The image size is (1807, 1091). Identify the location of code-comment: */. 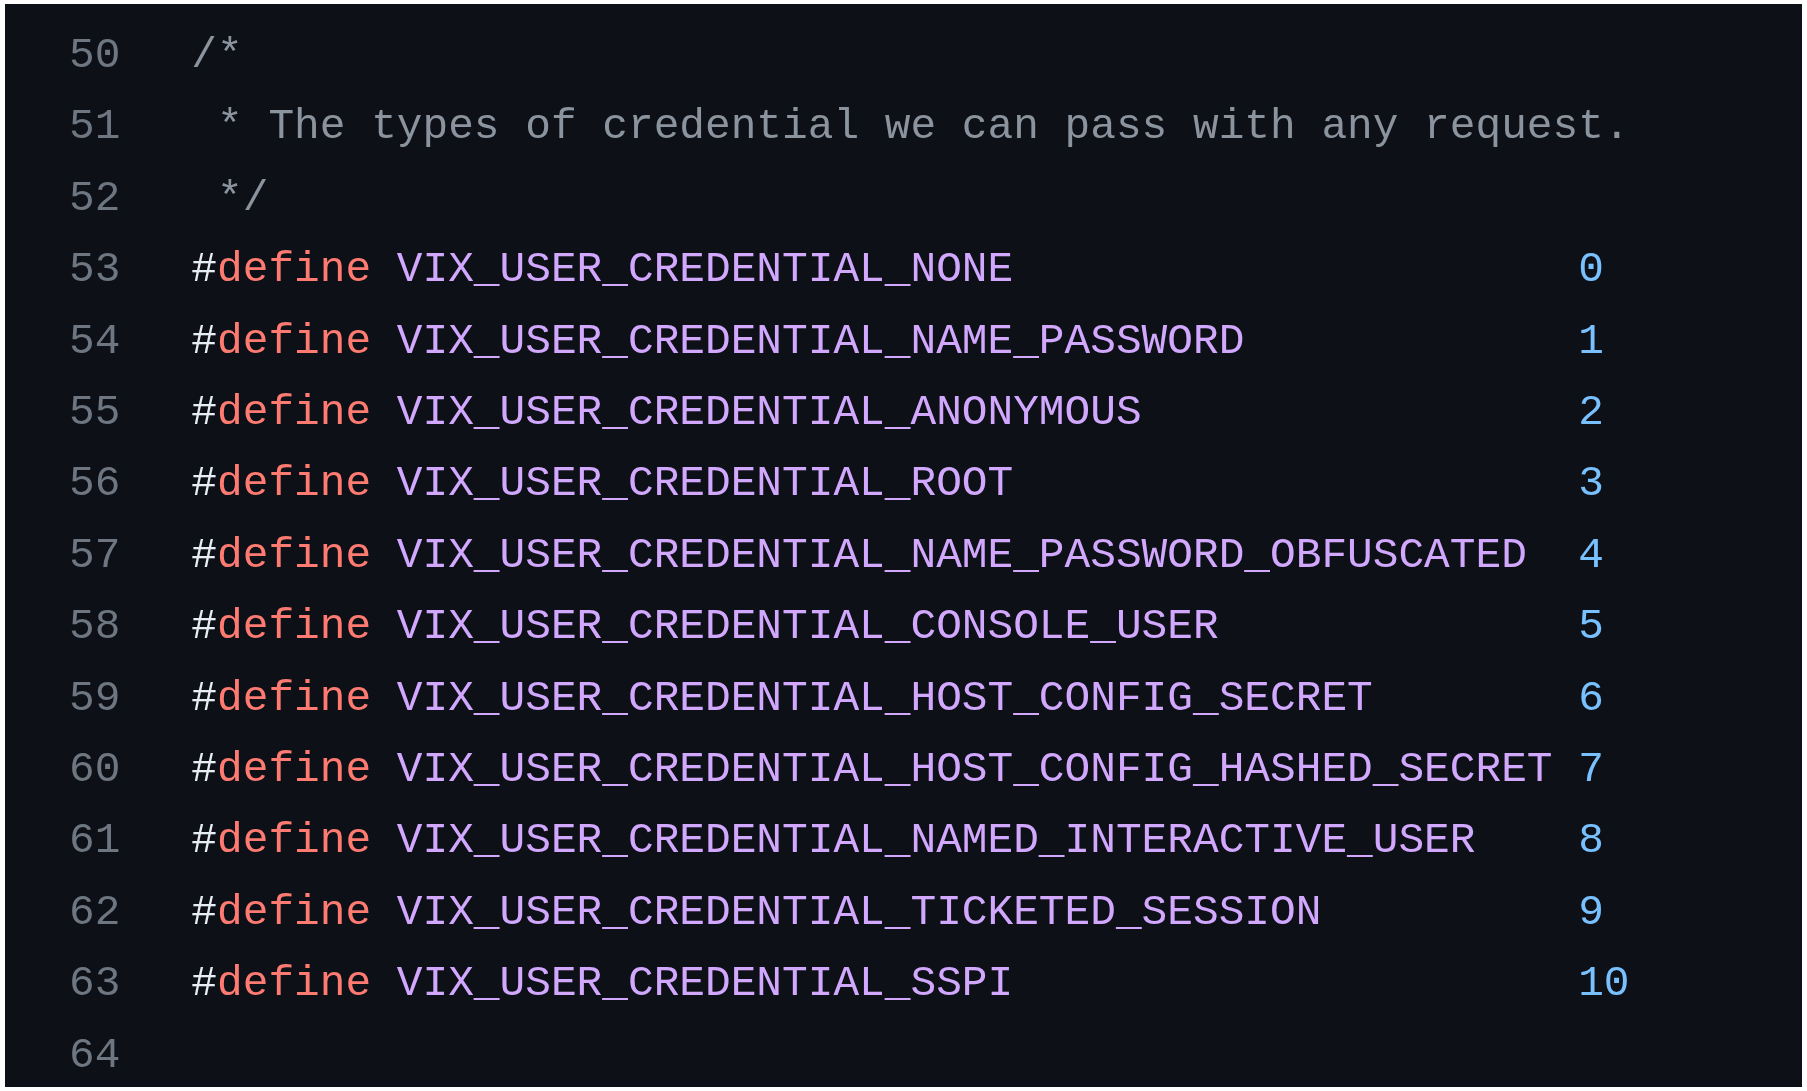
(242, 198).